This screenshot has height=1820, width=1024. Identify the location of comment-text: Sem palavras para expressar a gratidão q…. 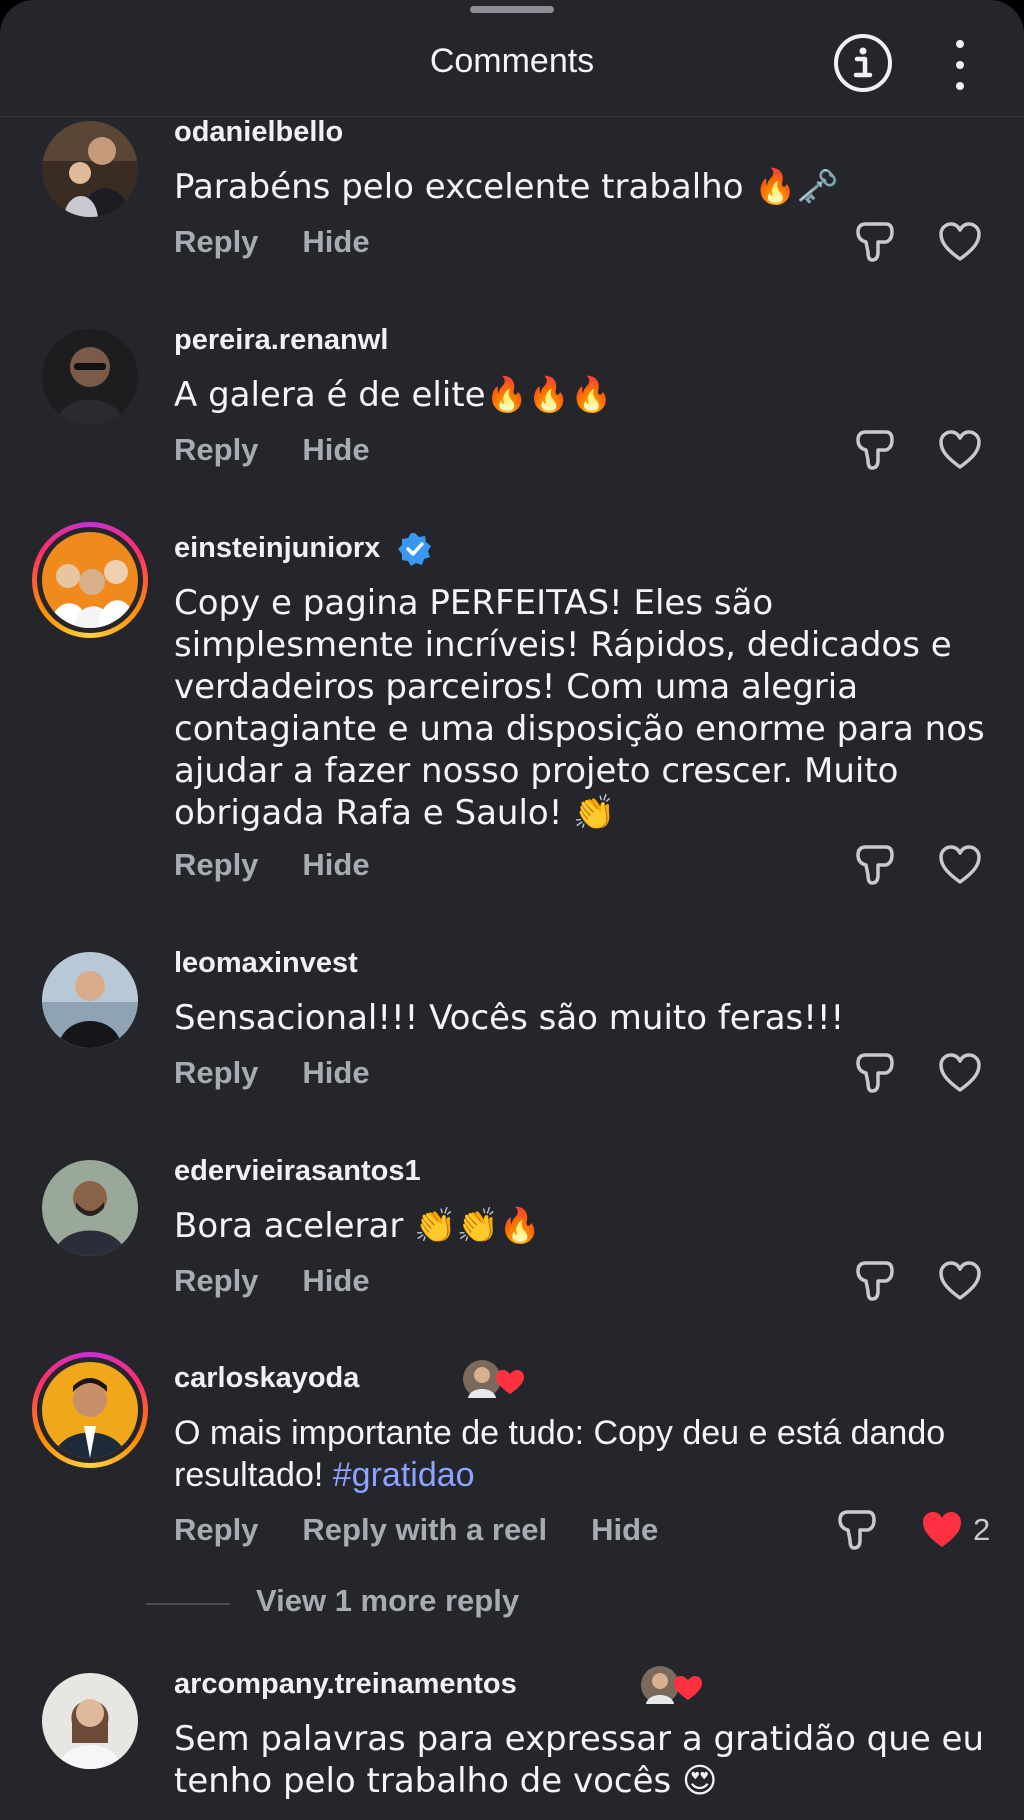
(579, 1760).